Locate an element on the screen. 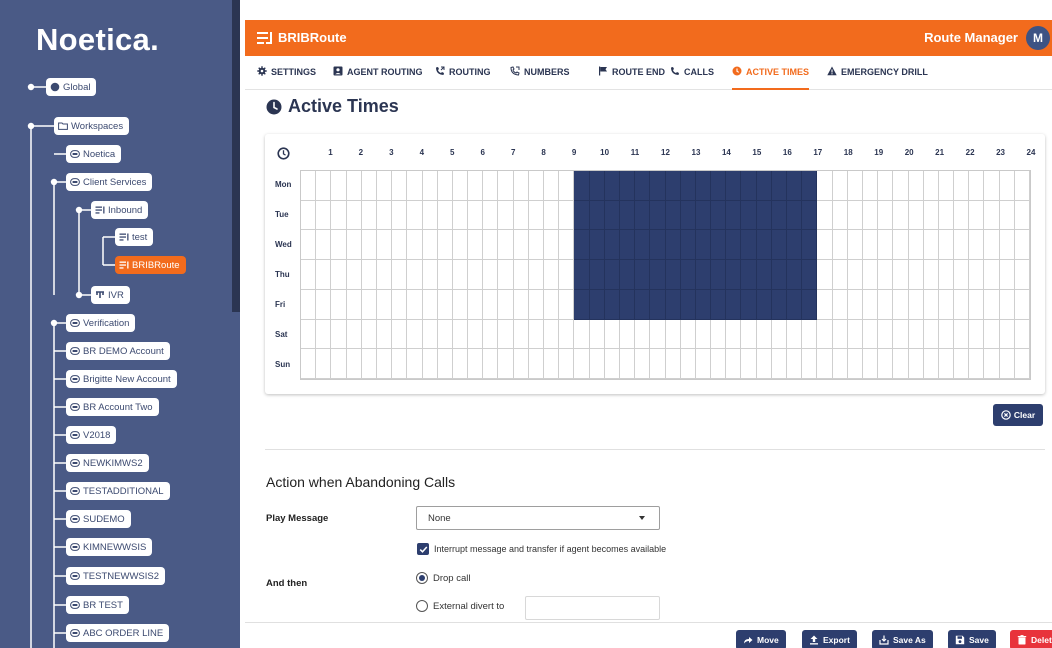  tree-node: BRIBRoute is located at coordinates (150, 265).